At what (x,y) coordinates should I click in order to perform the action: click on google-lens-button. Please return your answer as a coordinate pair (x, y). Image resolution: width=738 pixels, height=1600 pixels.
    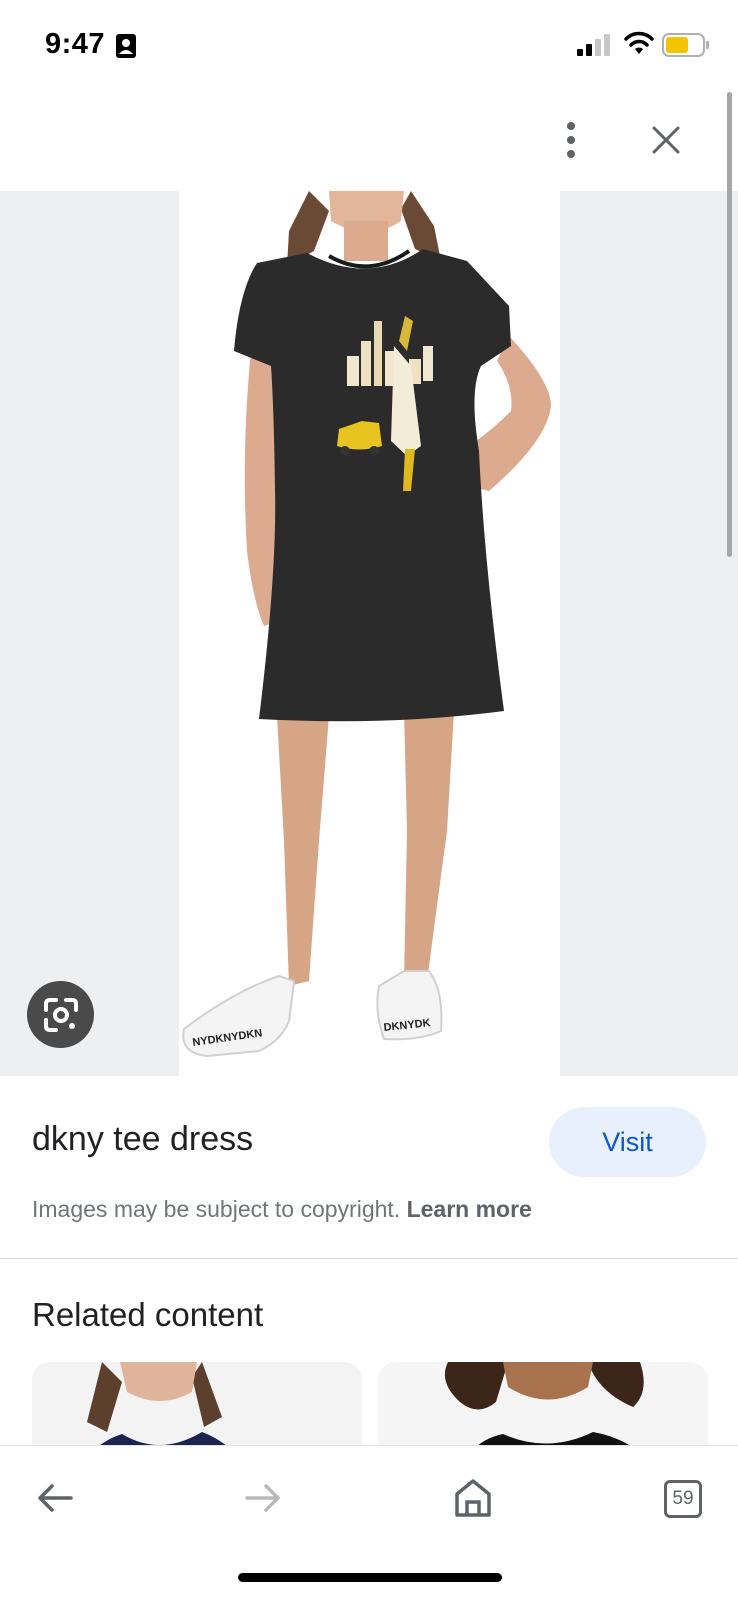
    Looking at the image, I should click on (60, 1014).